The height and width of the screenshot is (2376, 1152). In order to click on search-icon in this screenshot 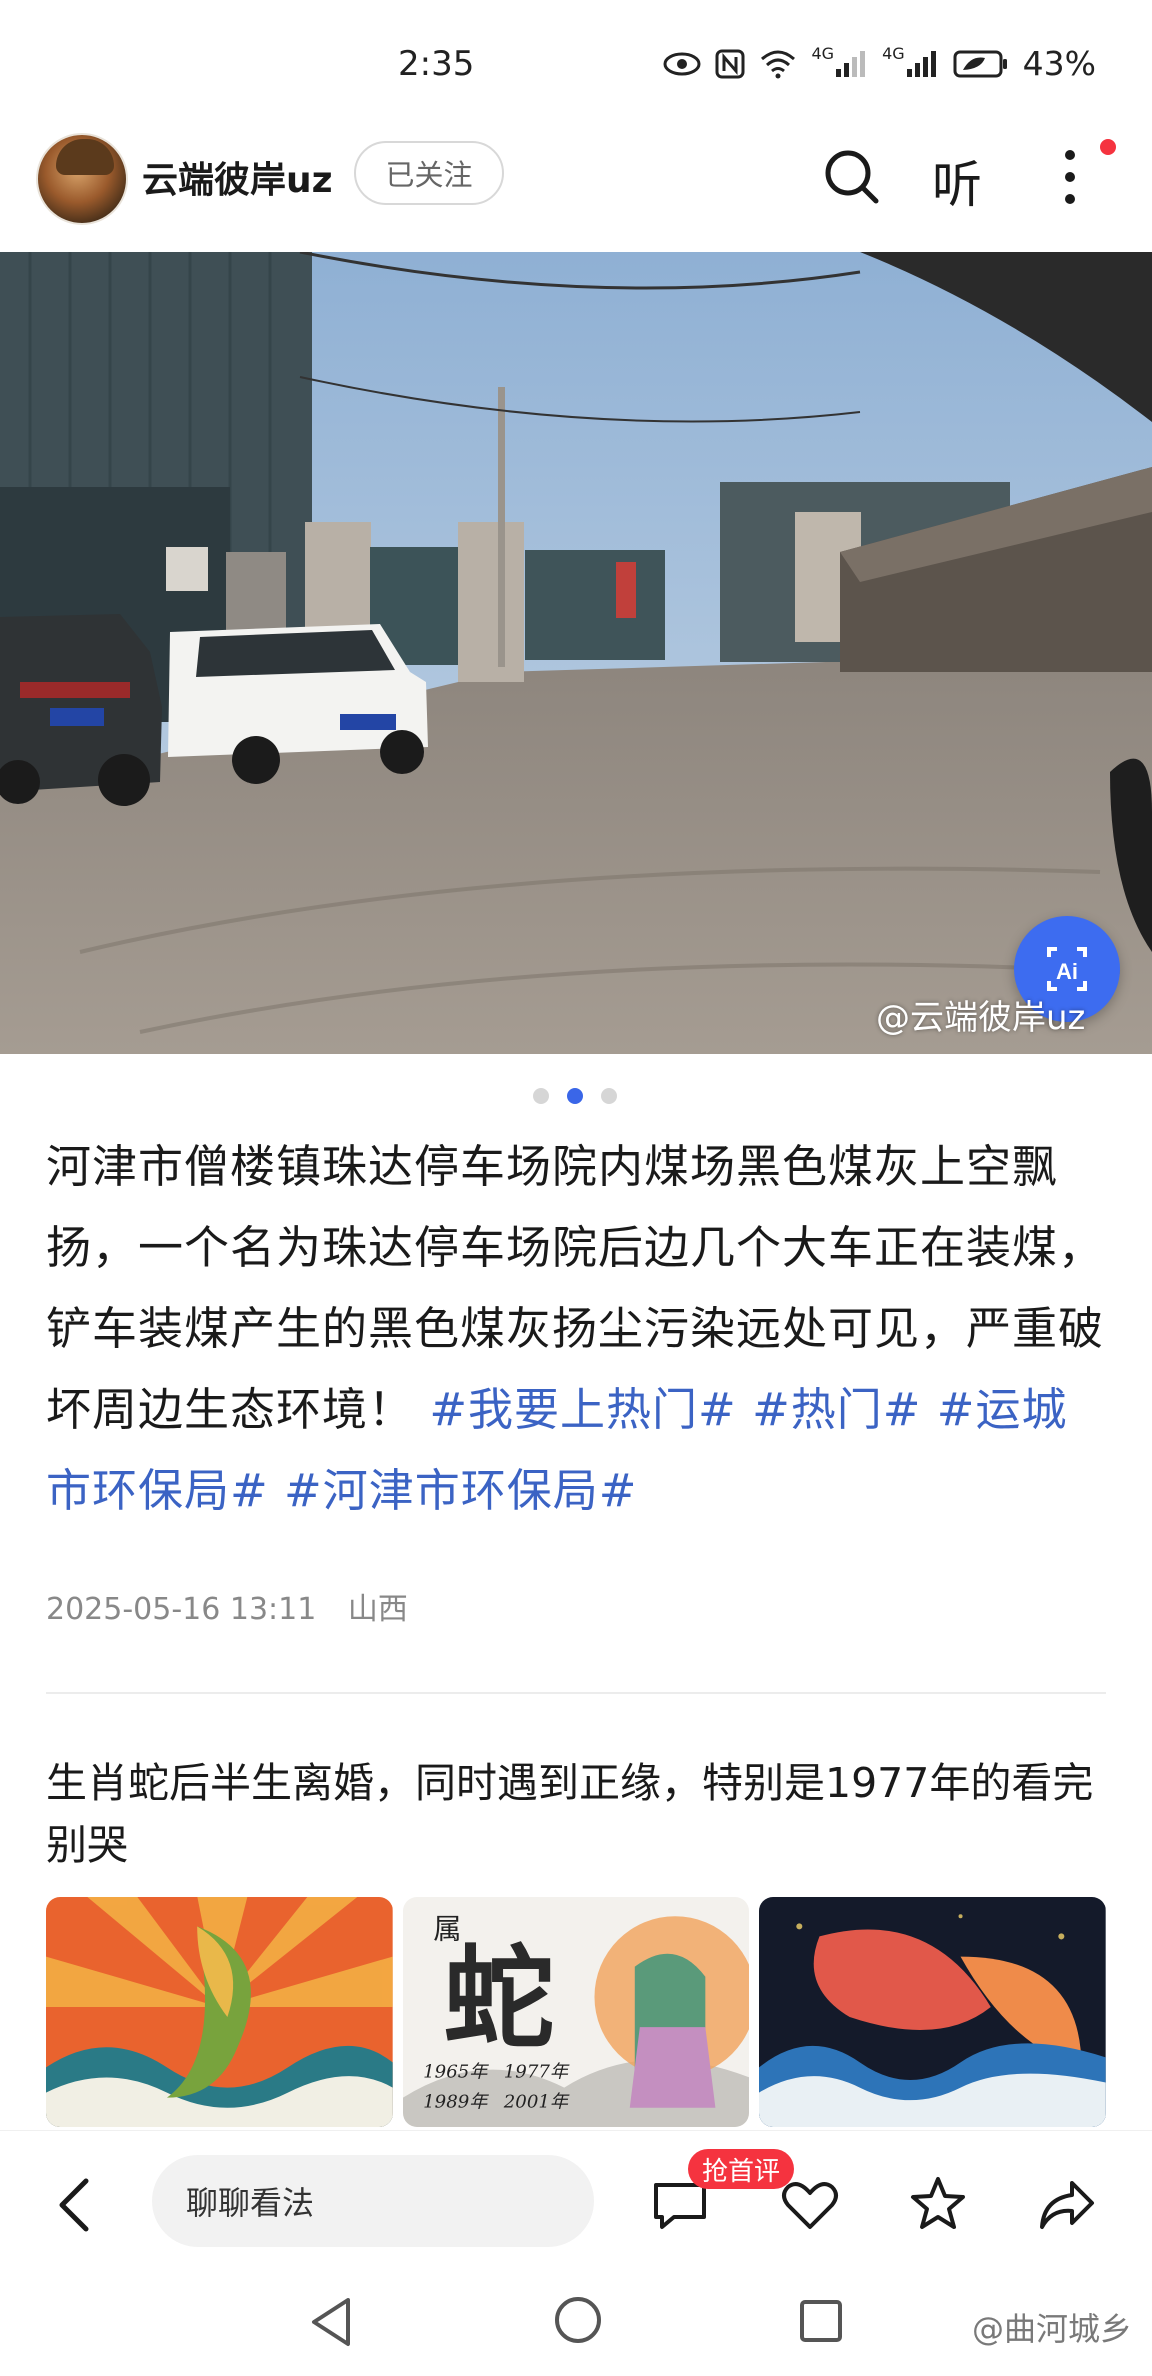, I will do `click(852, 177)`.